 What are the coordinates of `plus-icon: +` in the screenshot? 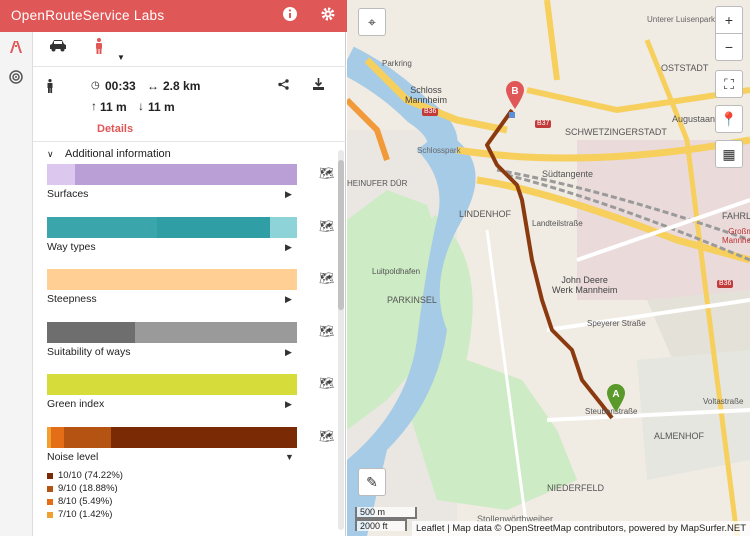 It's located at (729, 20).